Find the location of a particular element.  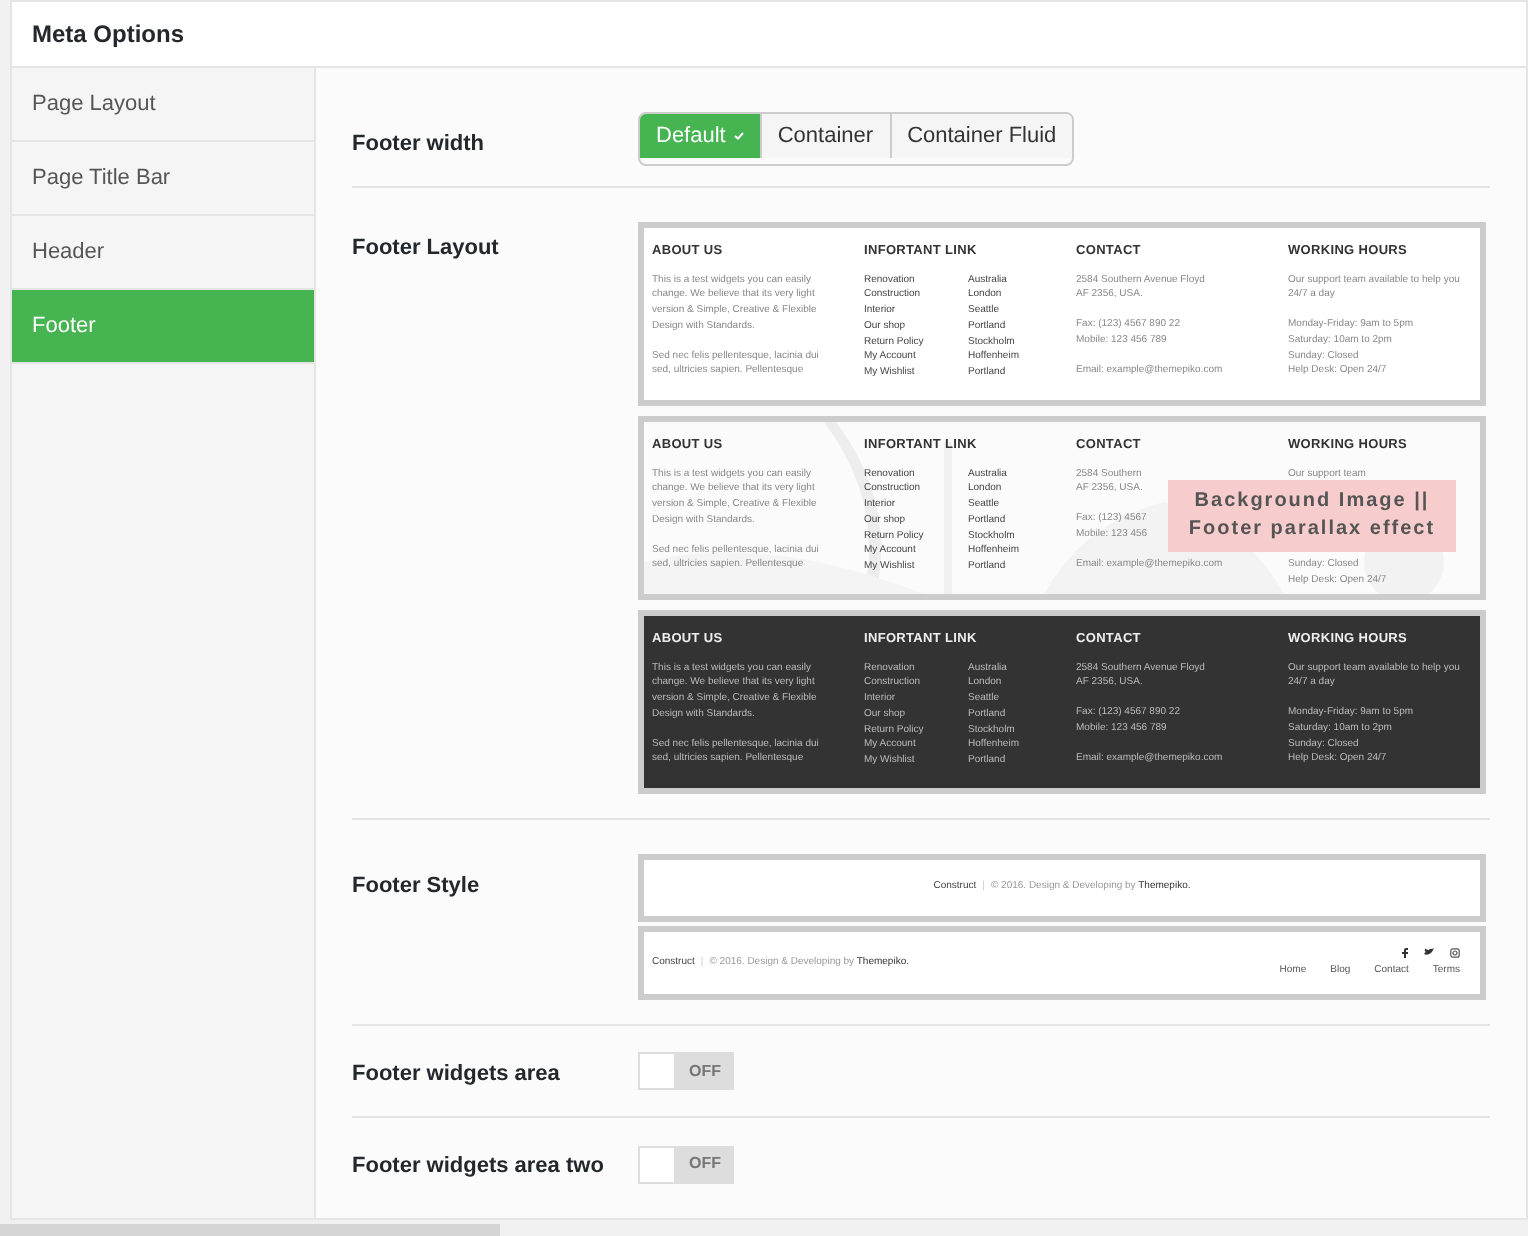

facebook-icon is located at coordinates (1405, 952).